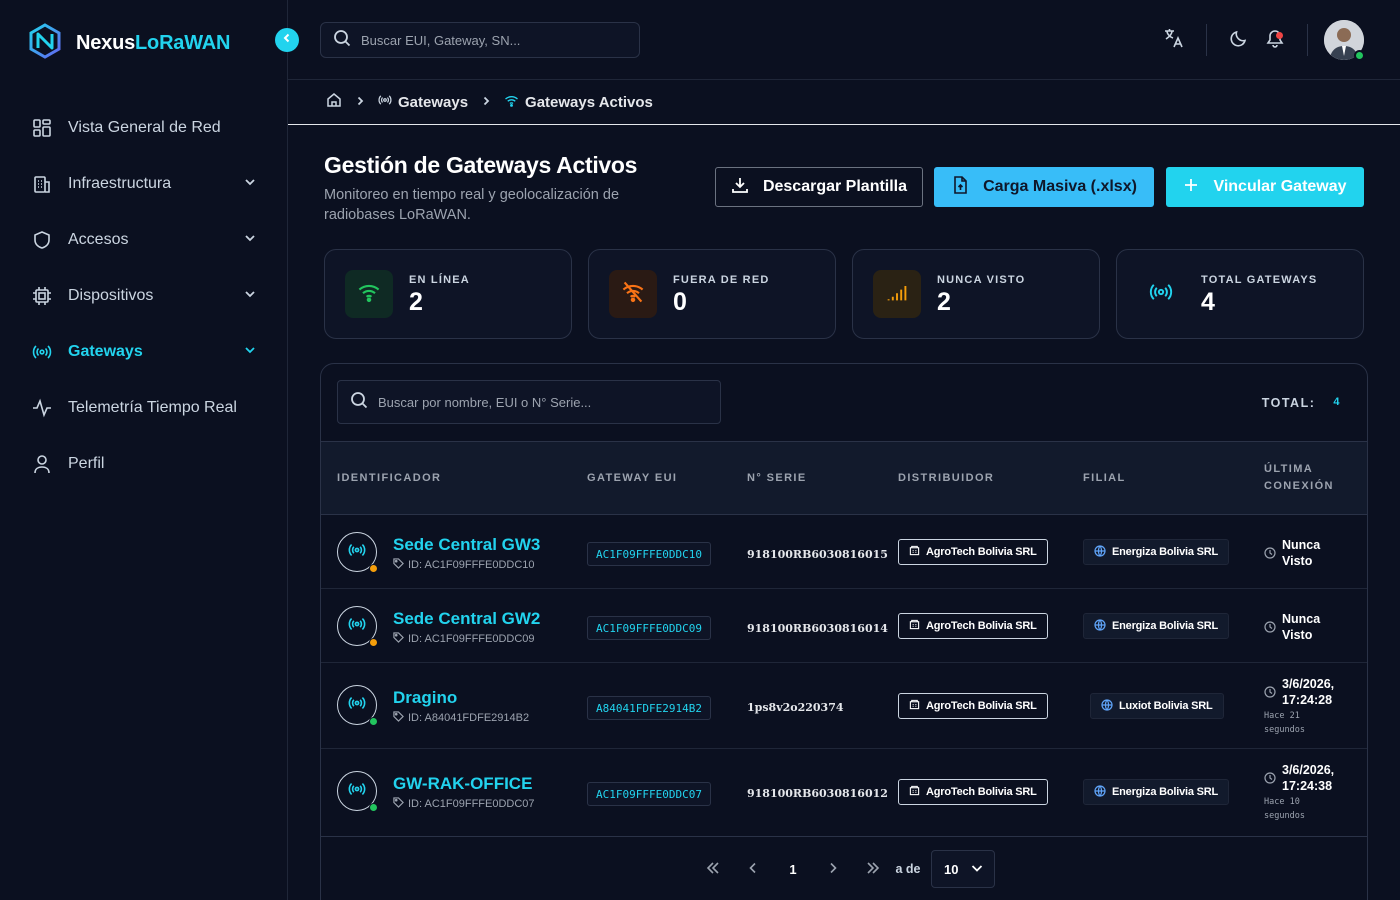 The width and height of the screenshot is (1400, 900). Describe the element at coordinates (1265, 187) in the screenshot. I see `link-gateway-button: Vincular Gateway` at that location.